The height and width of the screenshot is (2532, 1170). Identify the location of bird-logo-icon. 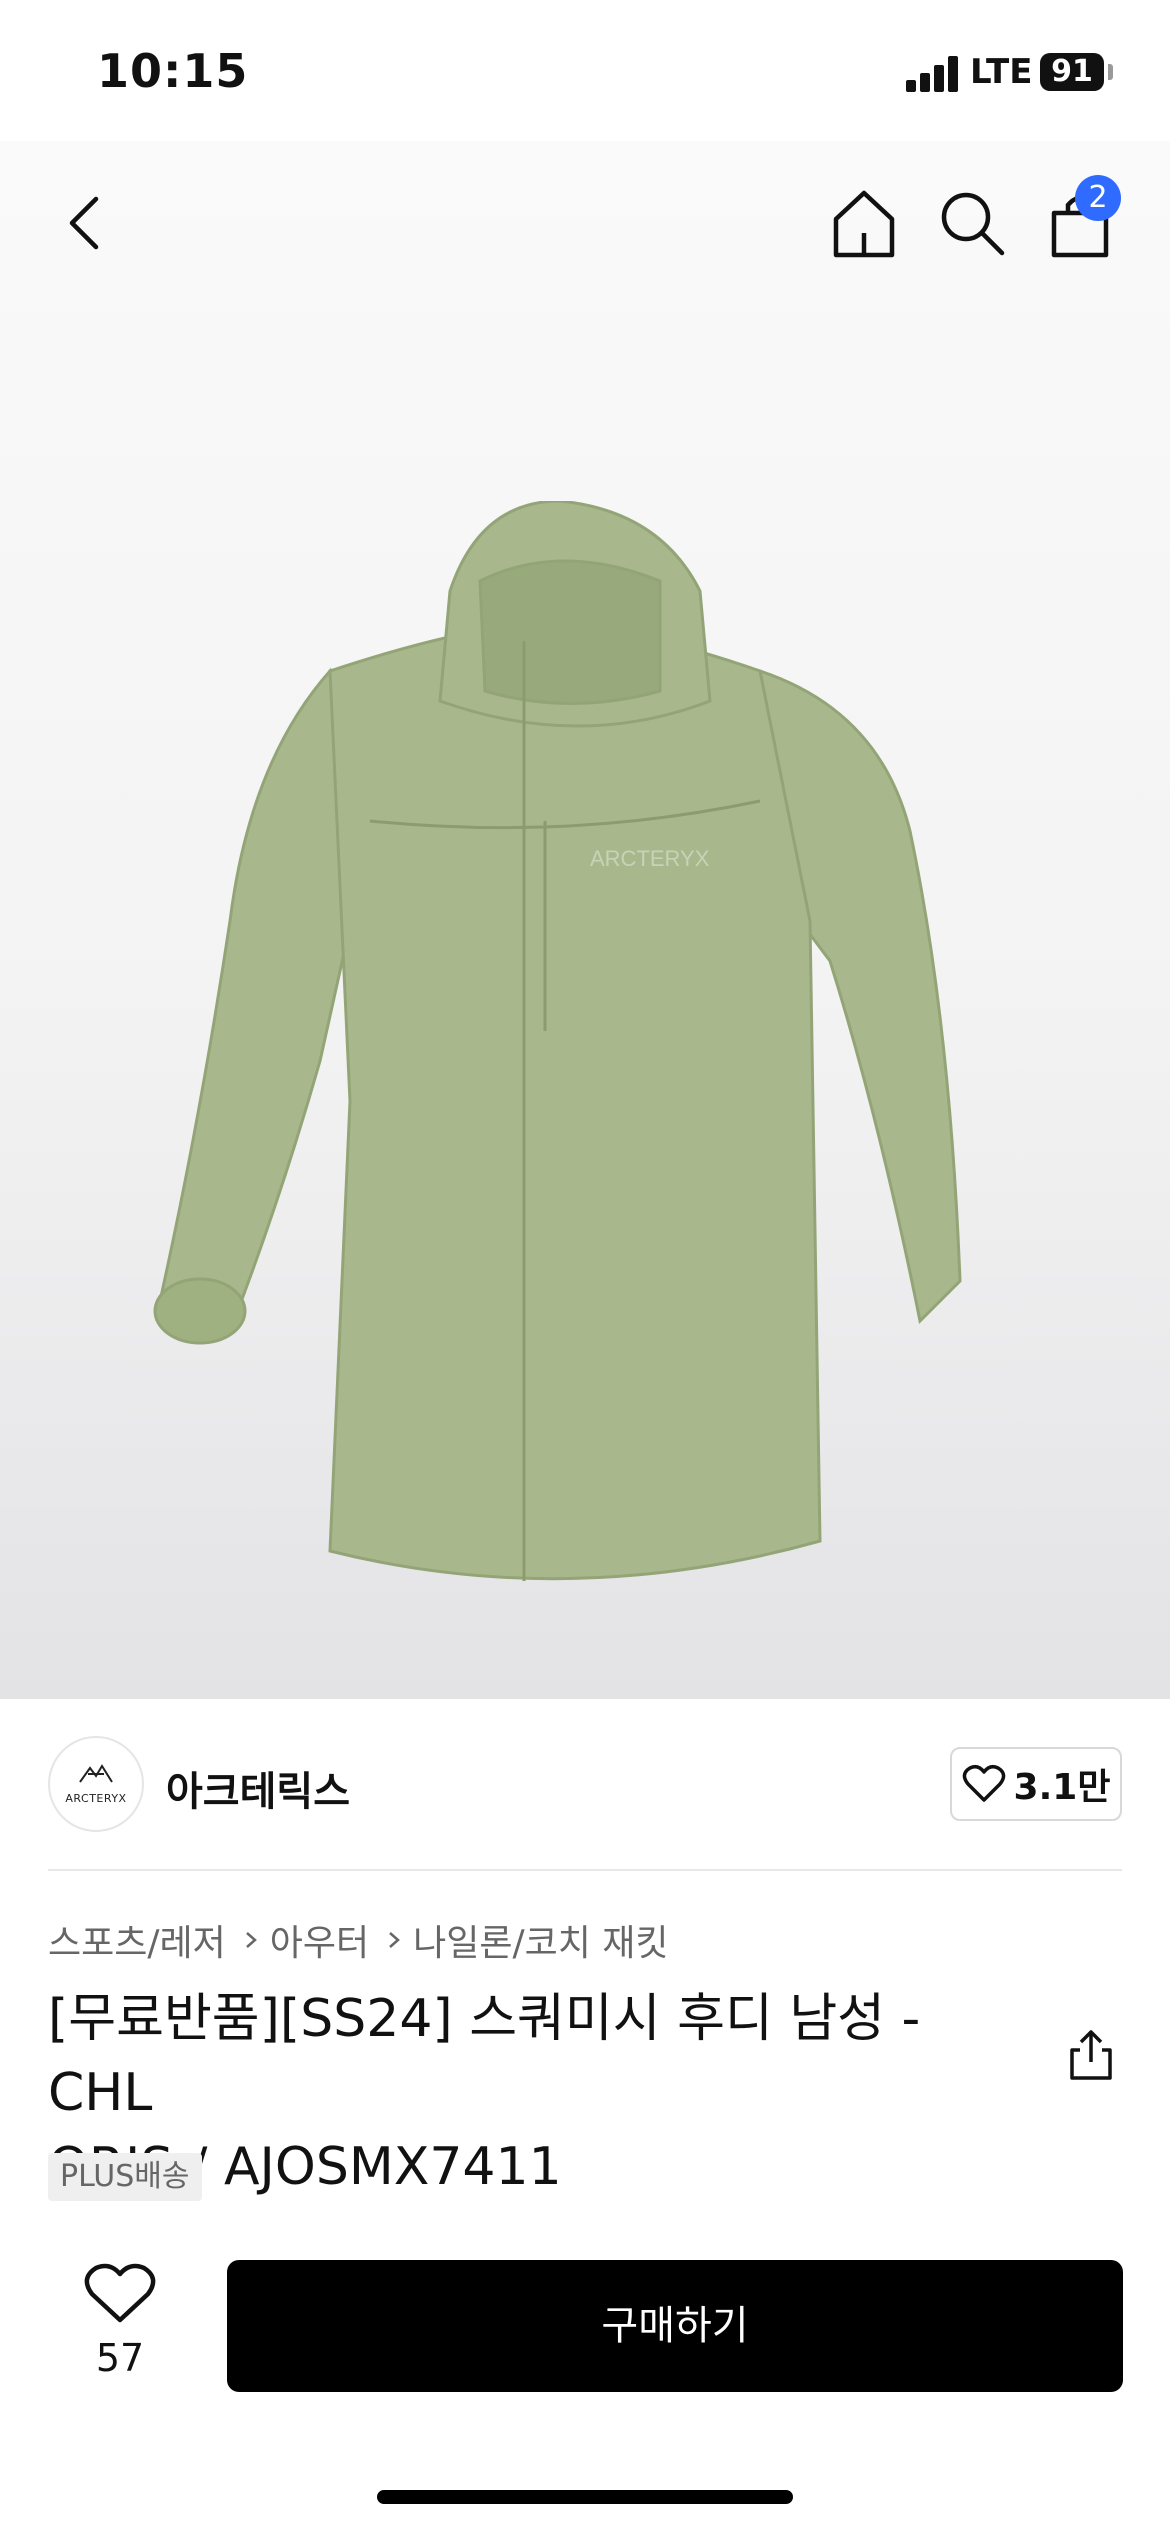
(96, 1773).